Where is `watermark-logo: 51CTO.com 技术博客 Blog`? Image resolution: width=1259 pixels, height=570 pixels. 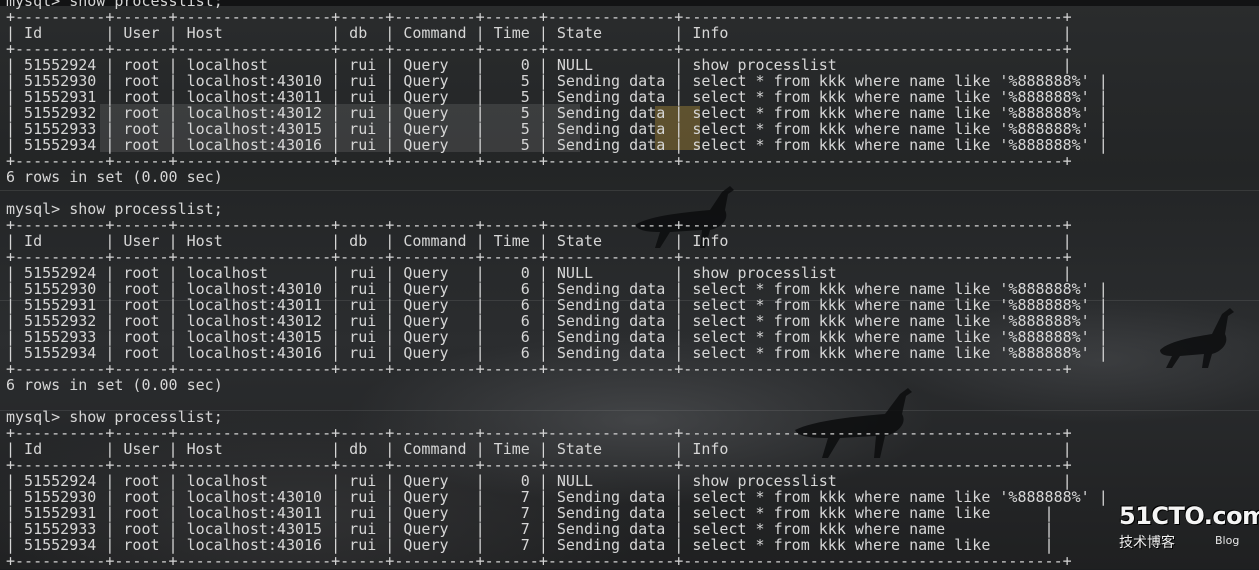
watermark-logo: 51CTO.com 技术博客 Blog is located at coordinates (1182, 532).